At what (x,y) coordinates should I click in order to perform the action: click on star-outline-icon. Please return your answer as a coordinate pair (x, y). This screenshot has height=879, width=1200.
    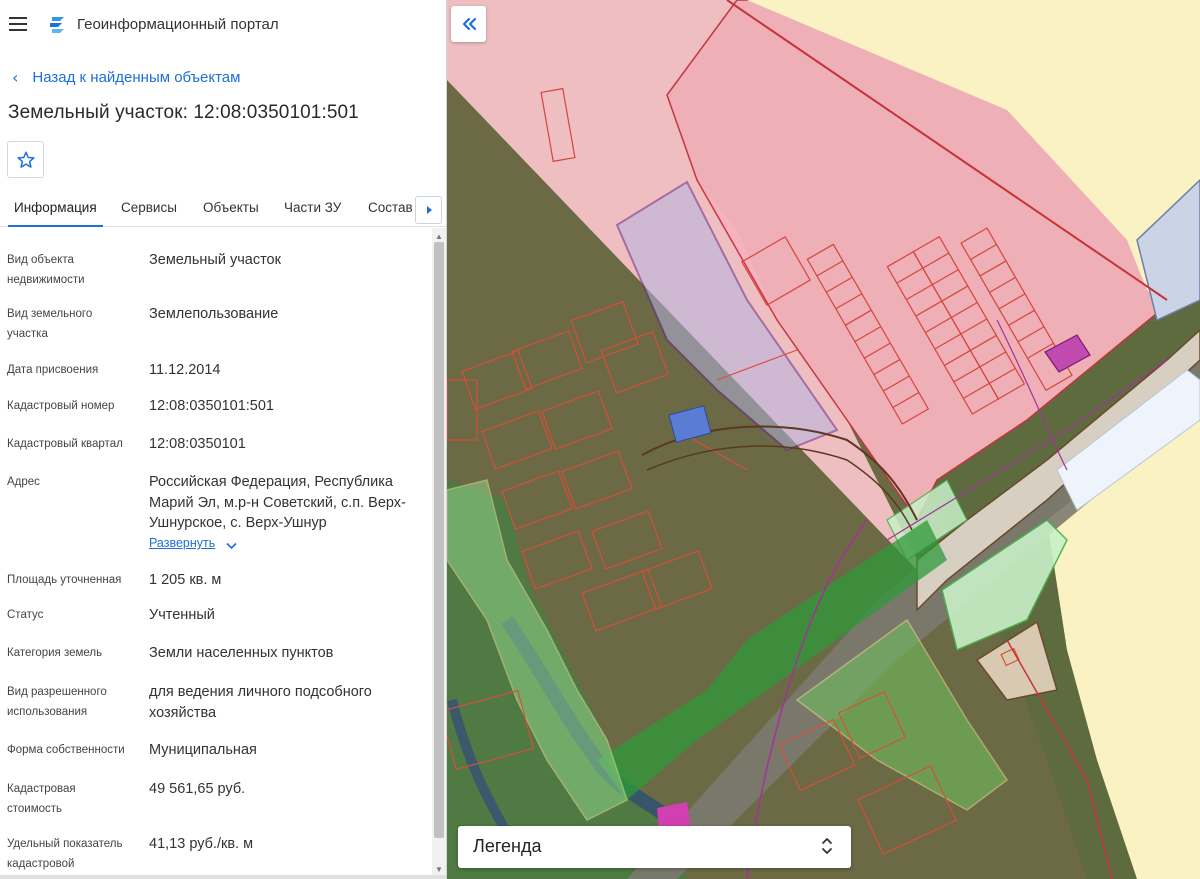
    Looking at the image, I should click on (25, 159).